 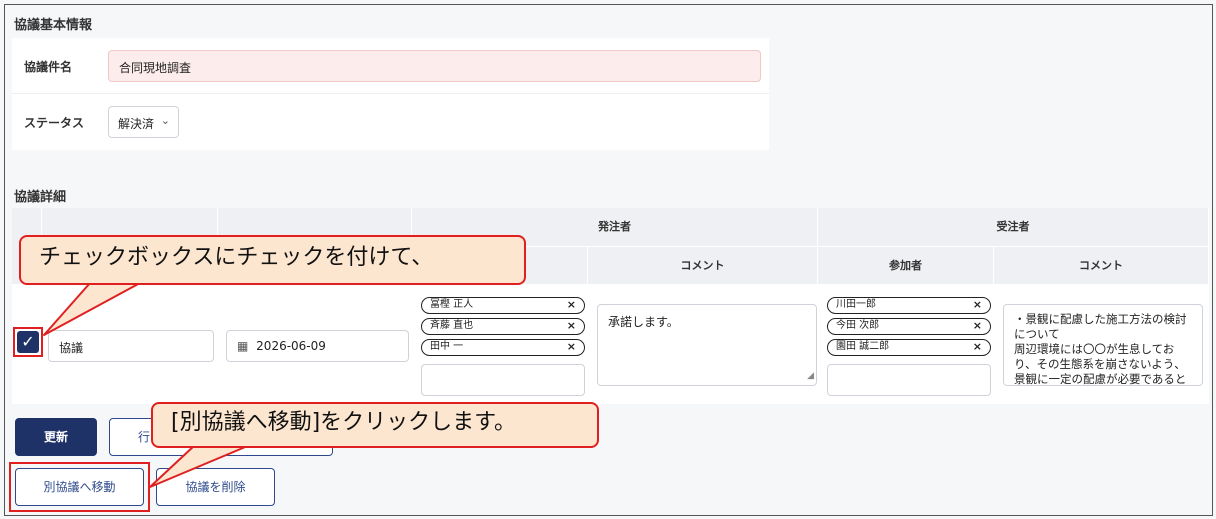 What do you see at coordinates (375, 425) in the screenshot?
I see `callout-click: [別協議へ移動]をクリックします。` at bounding box center [375, 425].